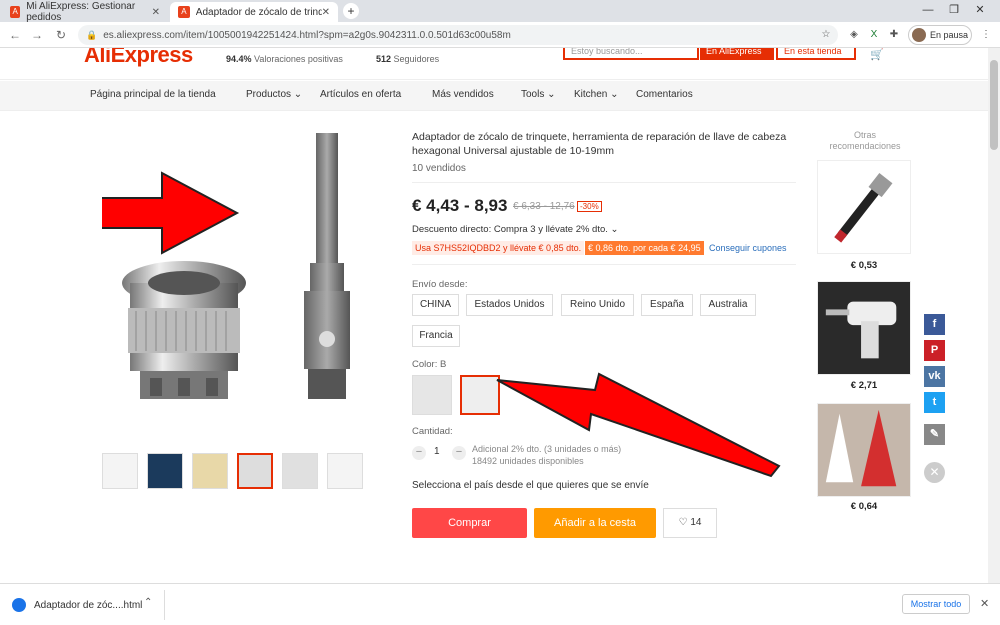  I want to click on nav-reviews: Comentarios, so click(664, 94).